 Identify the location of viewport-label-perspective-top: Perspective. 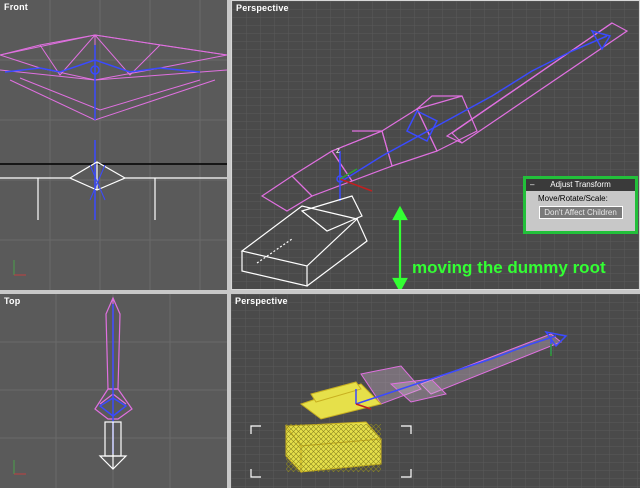
(262, 8).